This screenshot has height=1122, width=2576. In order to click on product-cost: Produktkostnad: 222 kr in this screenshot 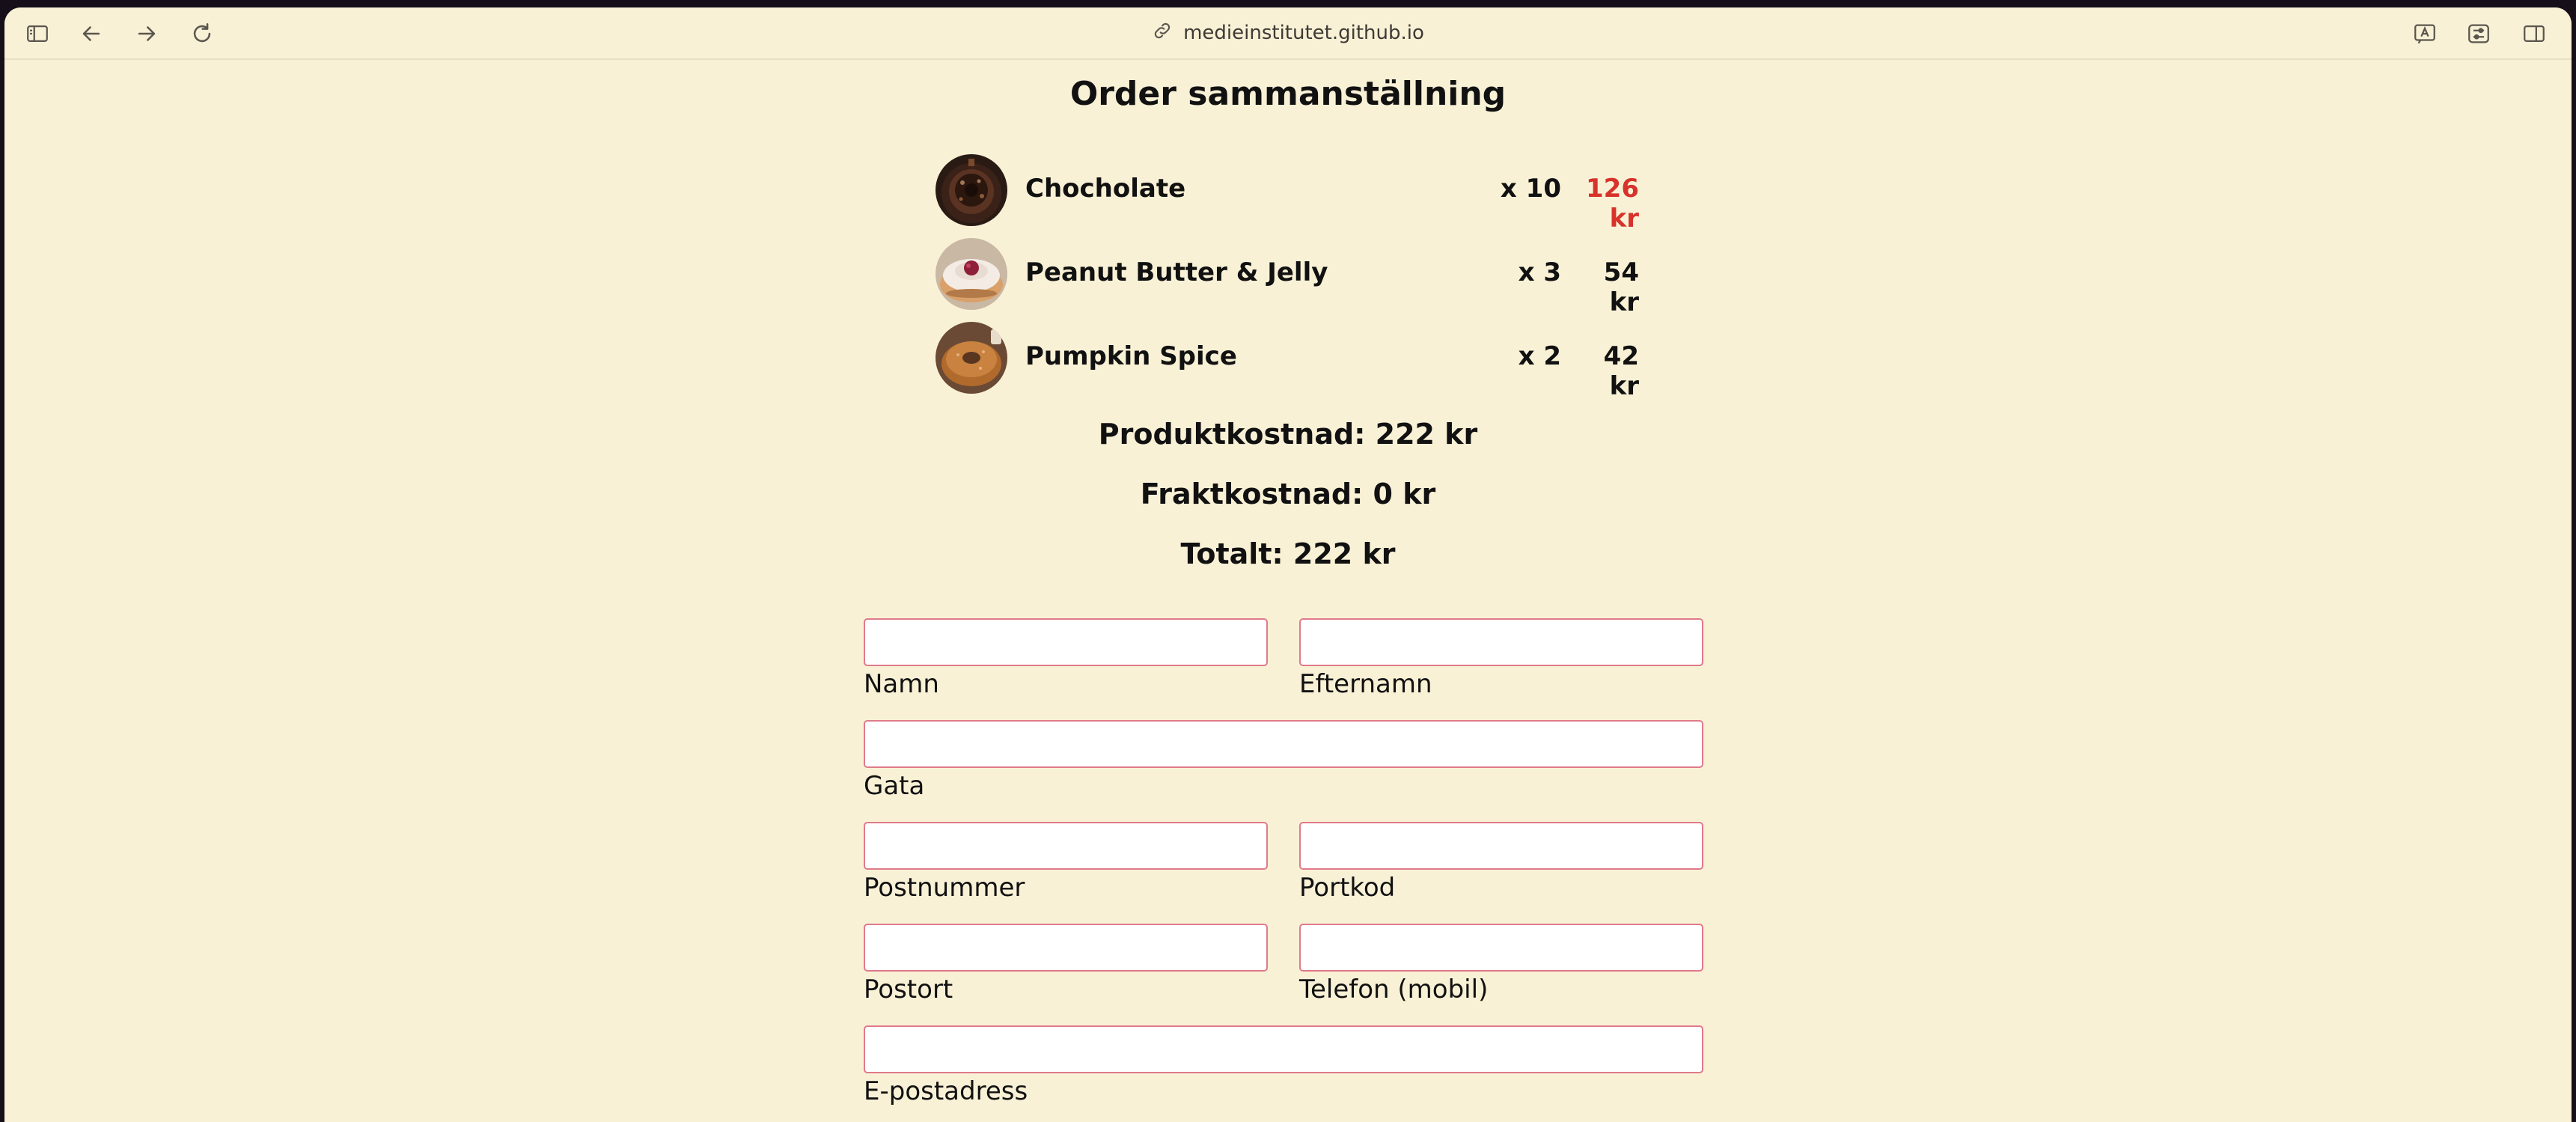, I will do `click(1288, 434)`.